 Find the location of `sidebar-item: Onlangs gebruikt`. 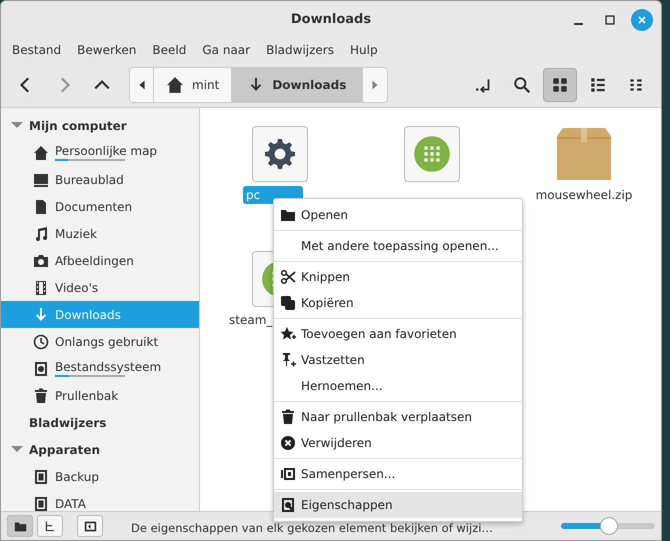

sidebar-item: Onlangs gebruikt is located at coordinates (100, 341).